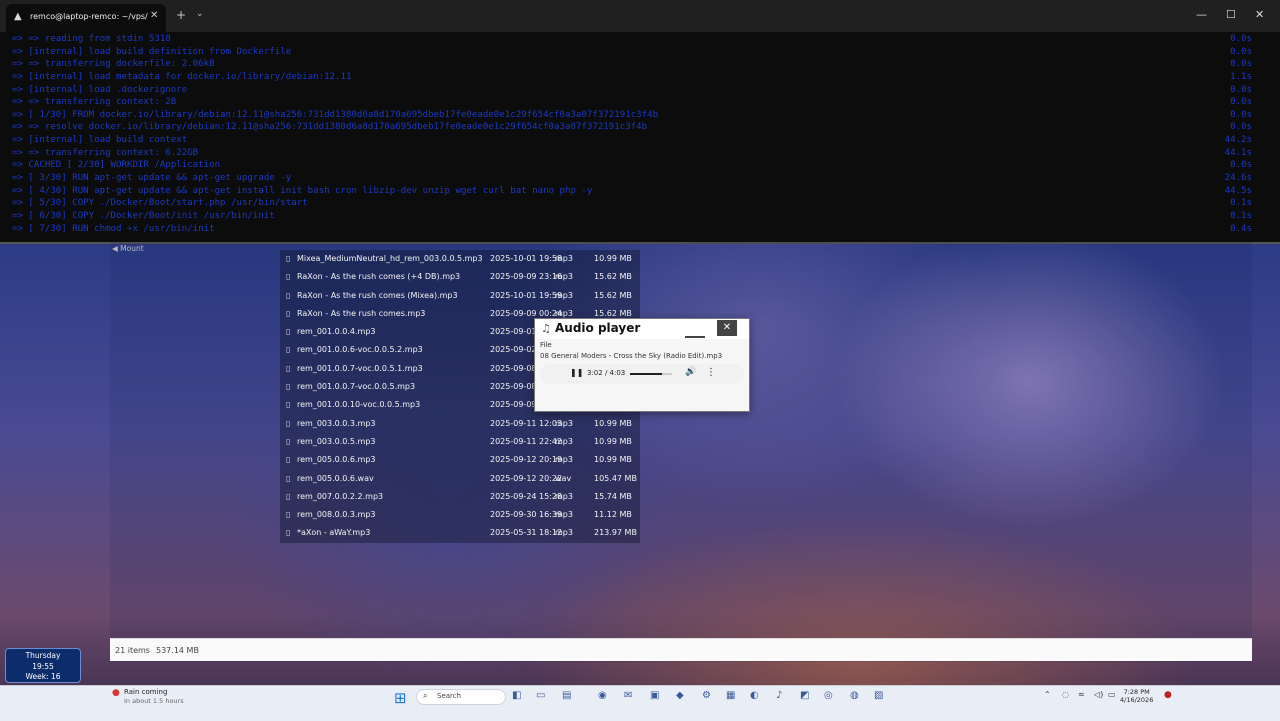  I want to click on explorer-icon: ▤, so click(566, 695).